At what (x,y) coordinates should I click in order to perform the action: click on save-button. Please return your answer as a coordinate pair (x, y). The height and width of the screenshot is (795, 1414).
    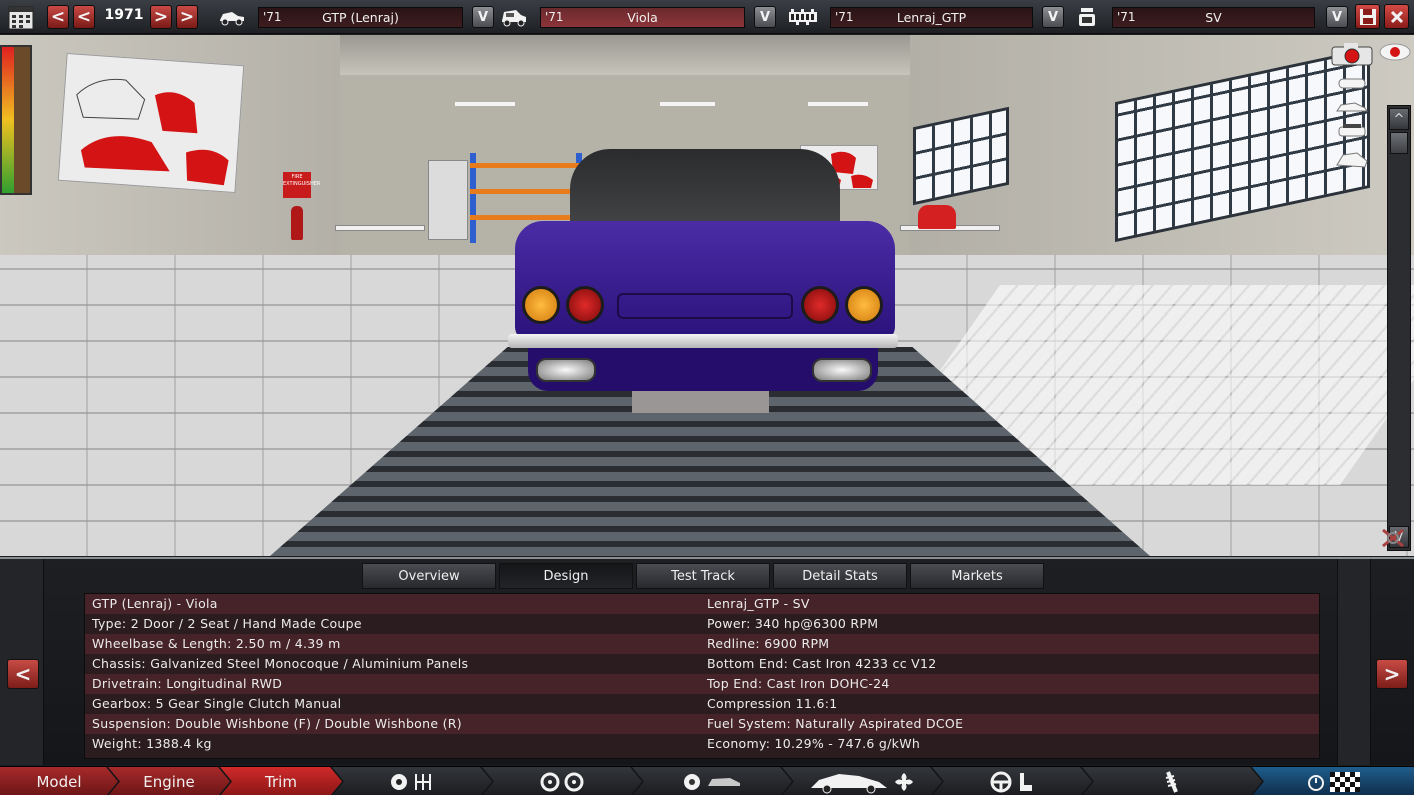
    Looking at the image, I should click on (1367, 16).